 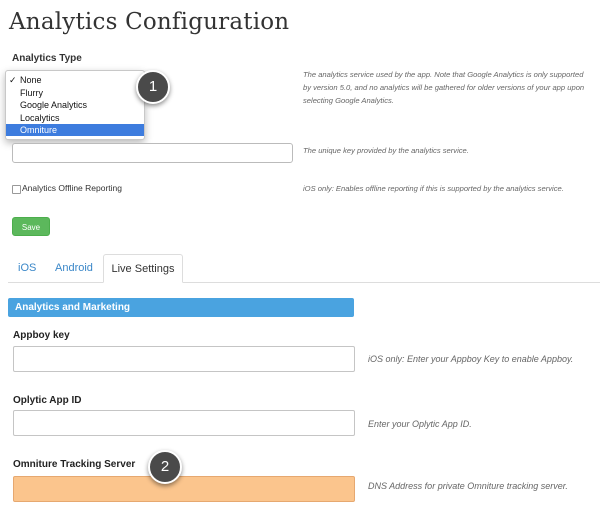 I want to click on save-button: Save, so click(x=31, y=226).